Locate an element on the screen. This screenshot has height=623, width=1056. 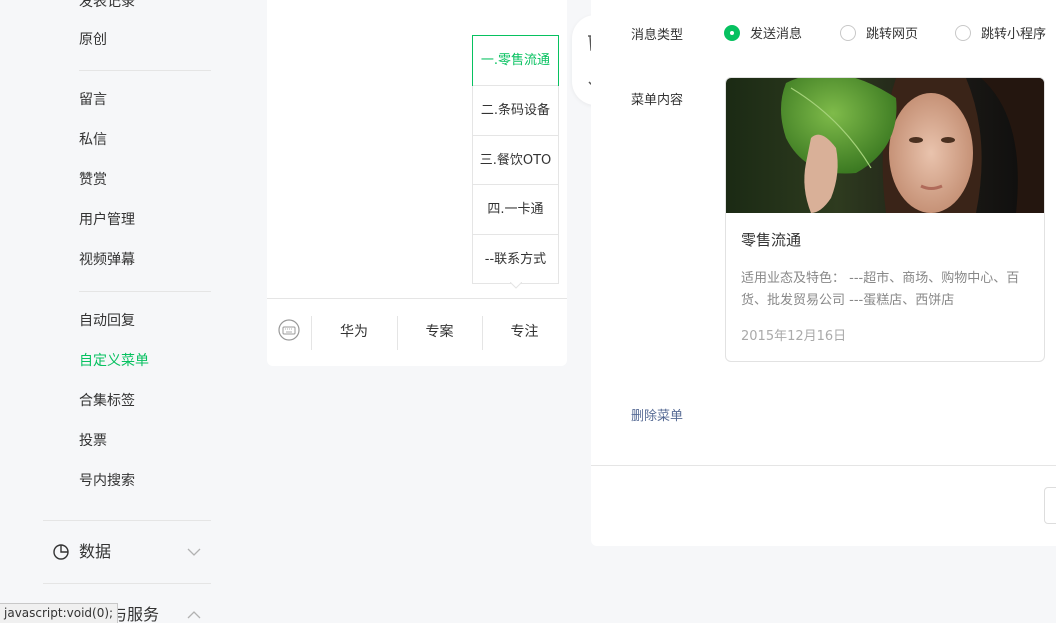
radio-send-message: 发送消息 is located at coordinates (763, 32).